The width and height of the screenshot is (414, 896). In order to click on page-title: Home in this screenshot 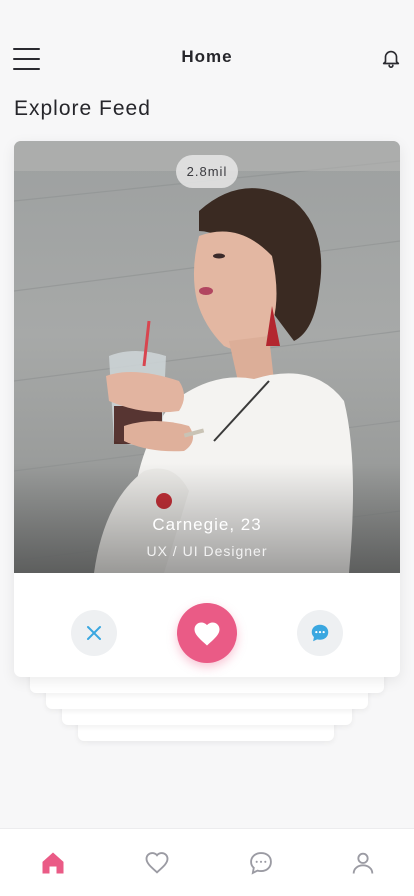, I will do `click(207, 56)`.